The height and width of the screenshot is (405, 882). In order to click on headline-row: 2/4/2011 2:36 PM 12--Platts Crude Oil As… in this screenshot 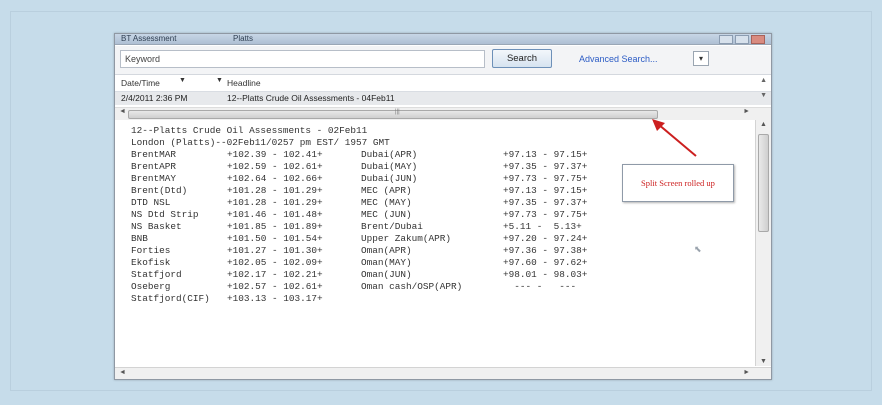, I will do `click(443, 98)`.